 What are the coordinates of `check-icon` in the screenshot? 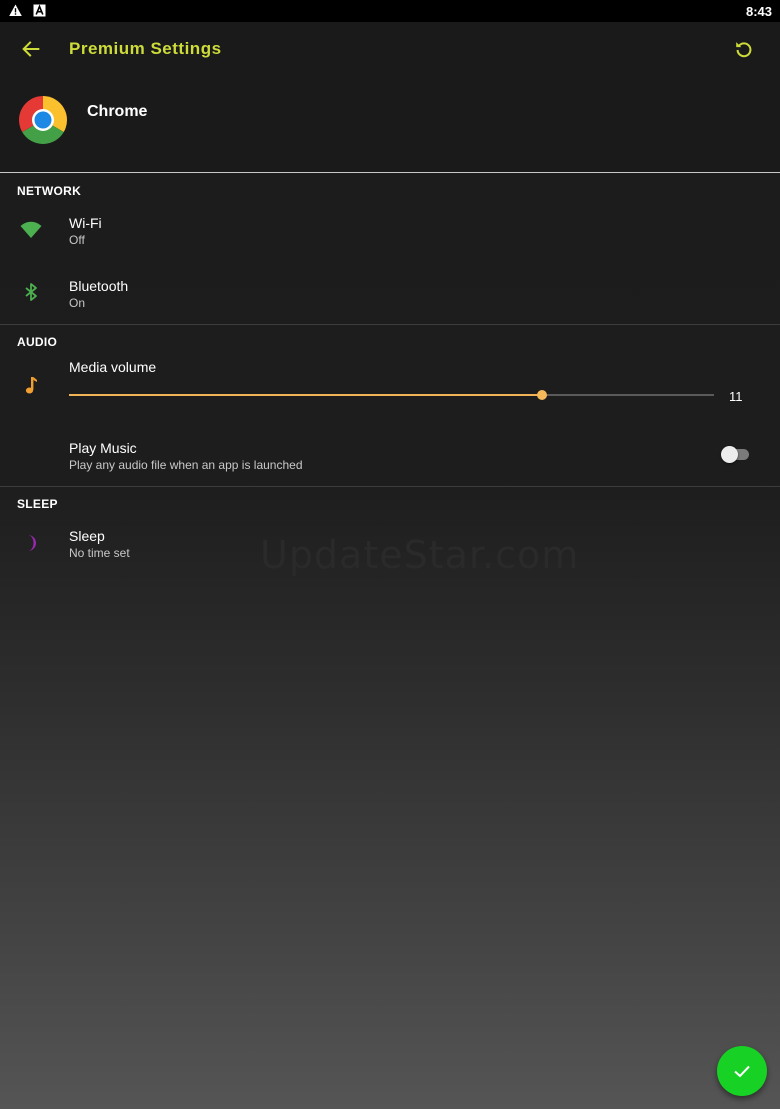 It's located at (742, 1071).